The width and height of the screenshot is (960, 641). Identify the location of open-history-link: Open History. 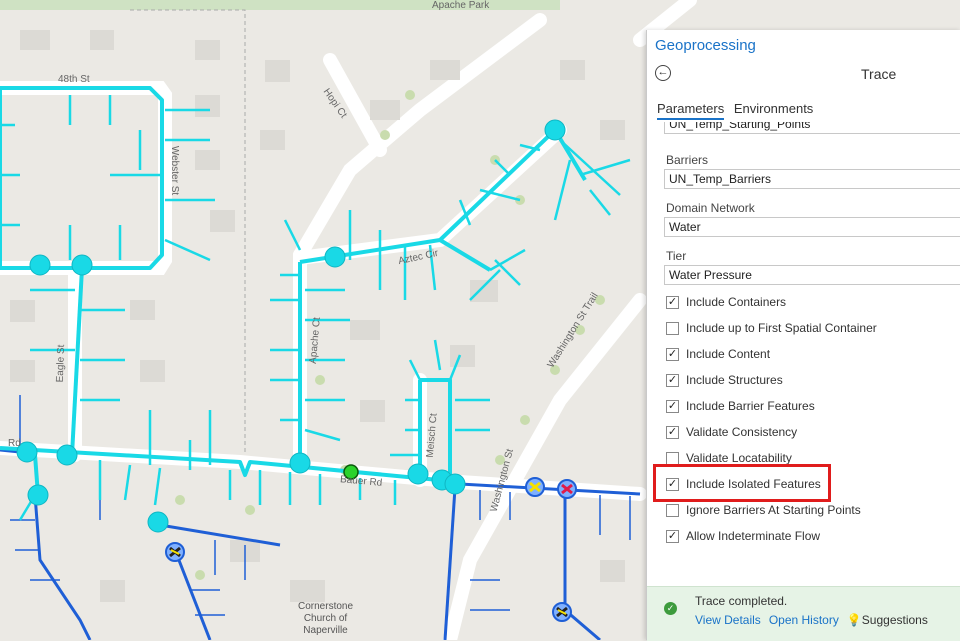
(804, 620).